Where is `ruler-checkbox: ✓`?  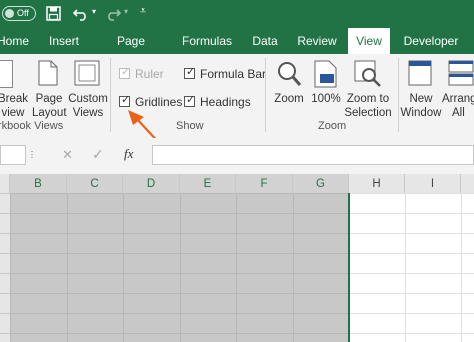 ruler-checkbox: ✓ is located at coordinates (124, 72).